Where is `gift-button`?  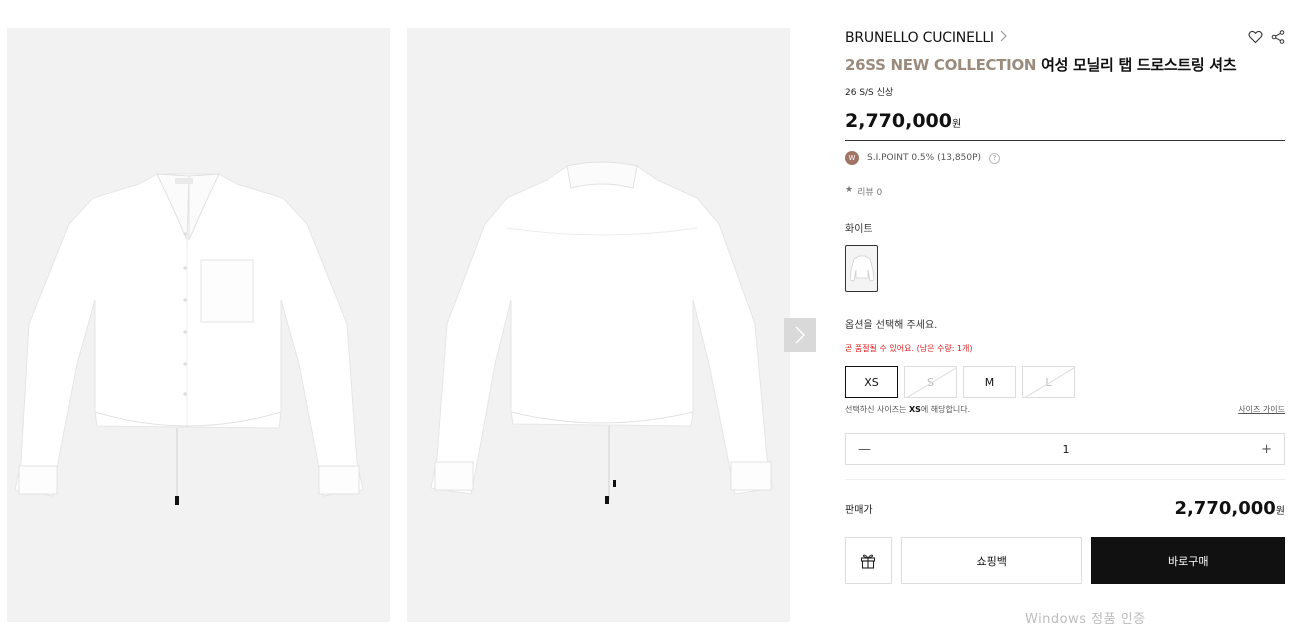 gift-button is located at coordinates (868, 560).